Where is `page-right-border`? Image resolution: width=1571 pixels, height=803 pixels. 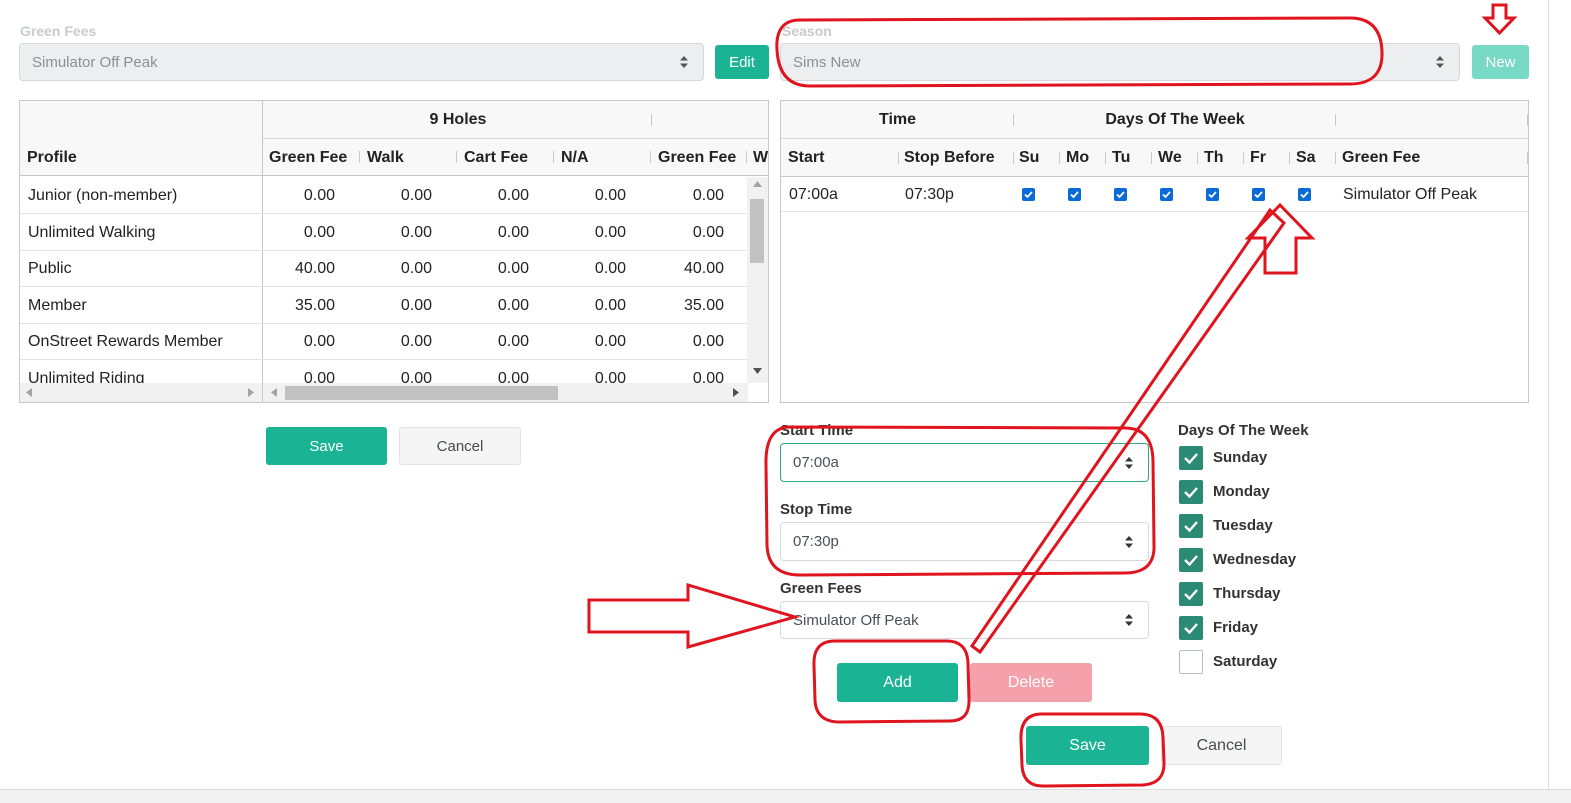
page-right-border is located at coordinates (1548, 395).